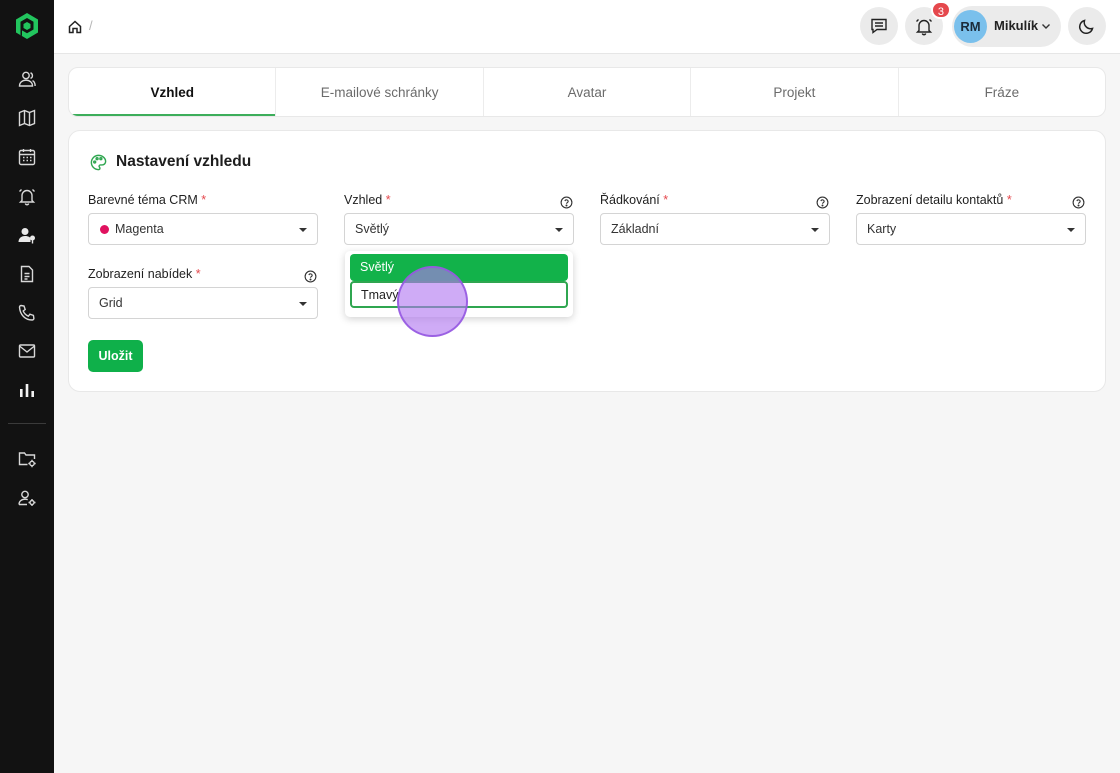  I want to click on palette-icon, so click(98, 162).